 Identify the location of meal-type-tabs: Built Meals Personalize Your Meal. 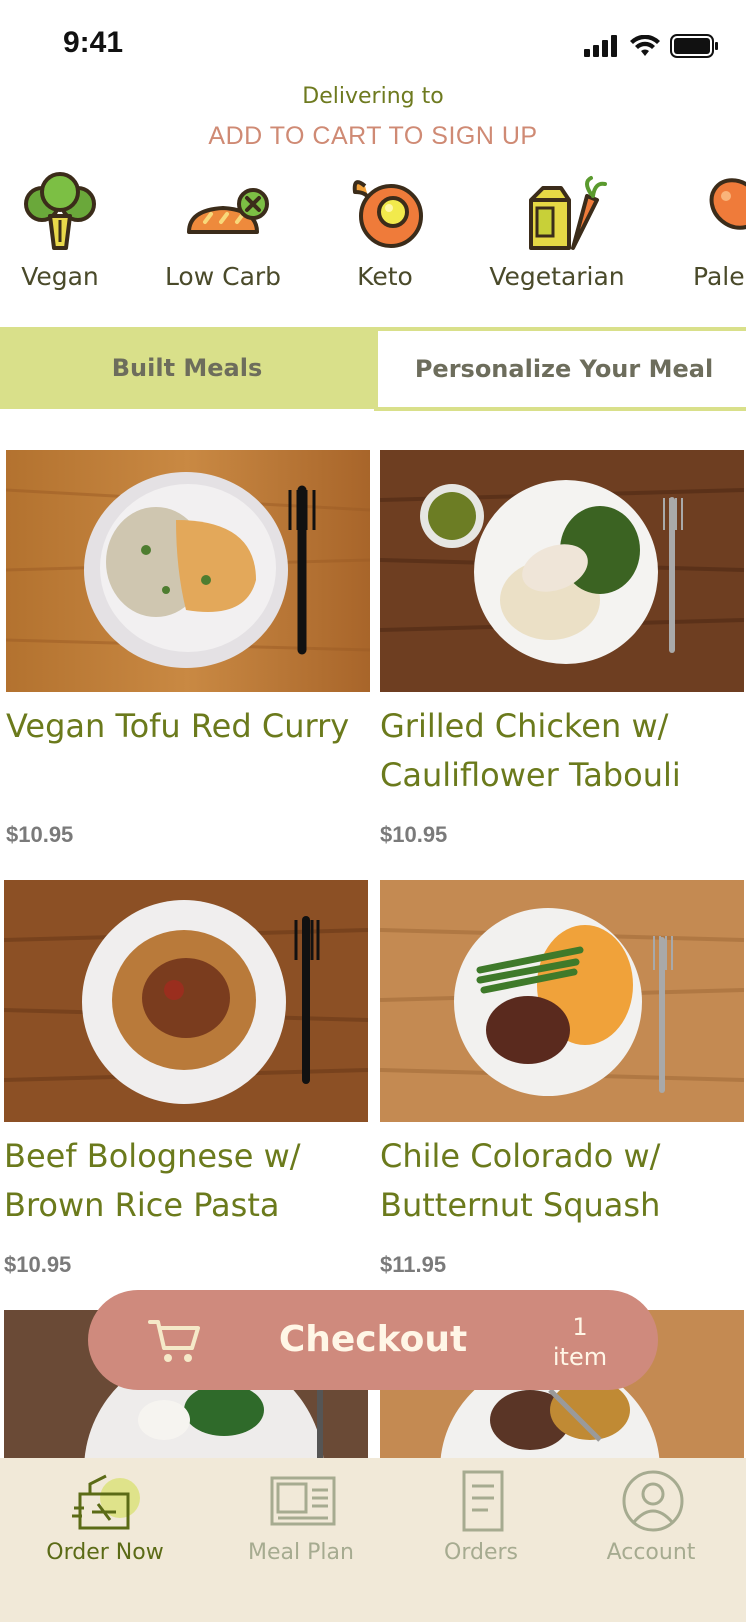
(373, 369).